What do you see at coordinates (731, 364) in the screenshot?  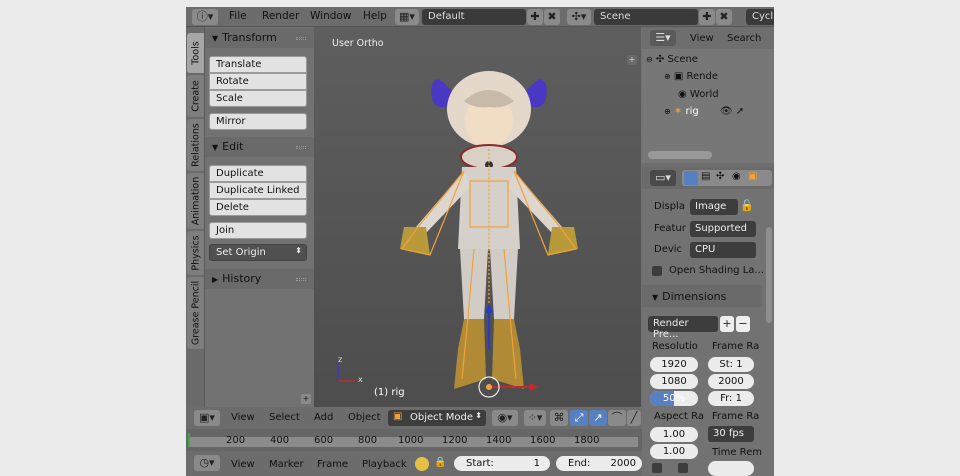 I see `frame-start-field: St: 1` at bounding box center [731, 364].